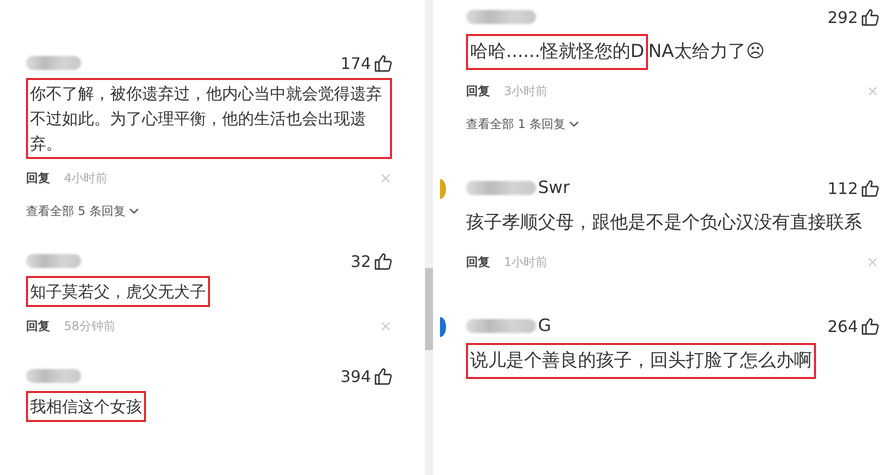  Describe the element at coordinates (209, 211) in the screenshot. I see `view-replies-link: 查看全部 5 条回复` at that location.